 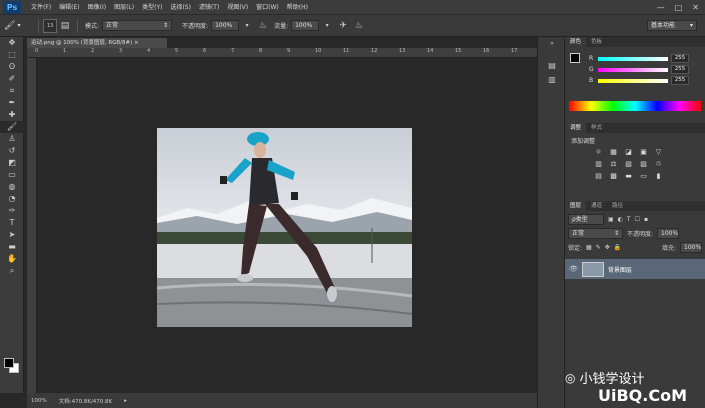 What do you see at coordinates (65, 26) in the screenshot?
I see `brush-panel-icon: ▤` at bounding box center [65, 26].